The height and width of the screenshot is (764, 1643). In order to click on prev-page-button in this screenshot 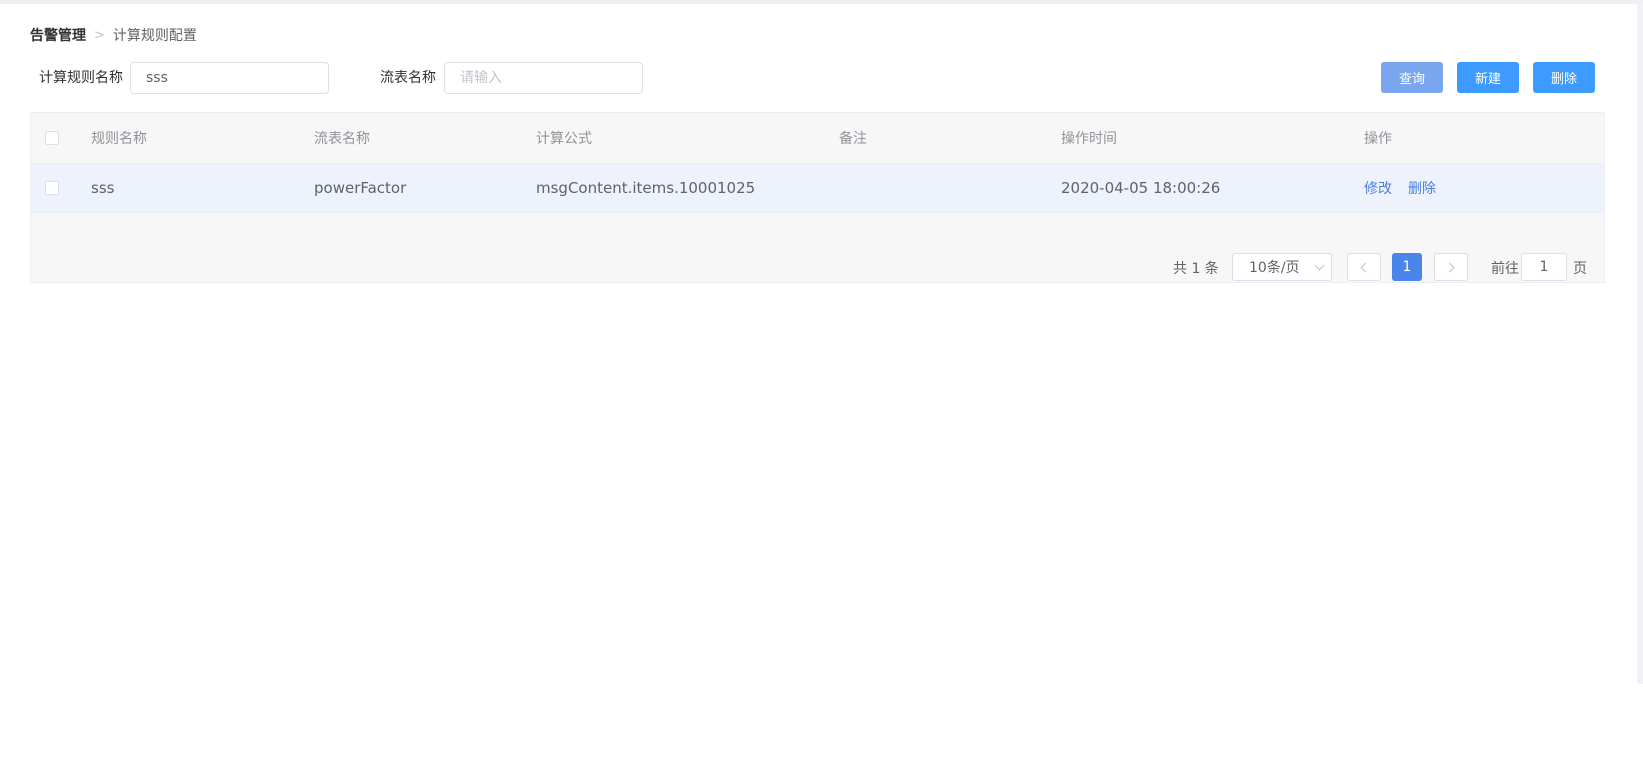, I will do `click(1364, 267)`.